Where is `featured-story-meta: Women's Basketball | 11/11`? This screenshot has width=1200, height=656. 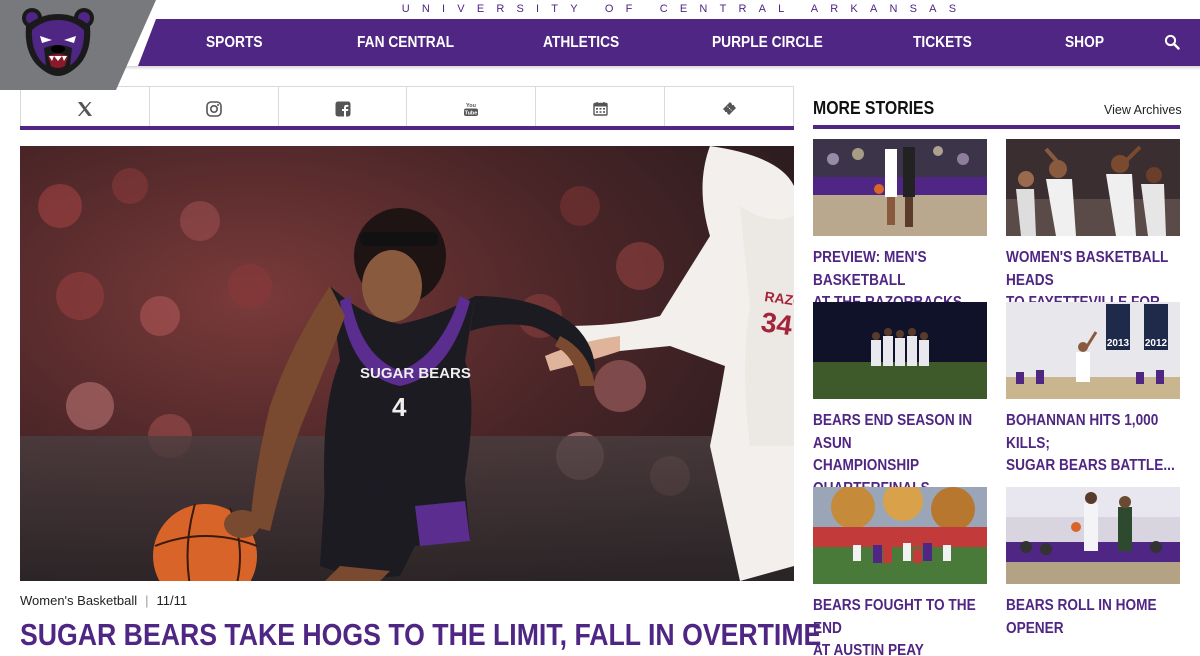
featured-story-meta: Women's Basketball | 11/11 is located at coordinates (103, 600).